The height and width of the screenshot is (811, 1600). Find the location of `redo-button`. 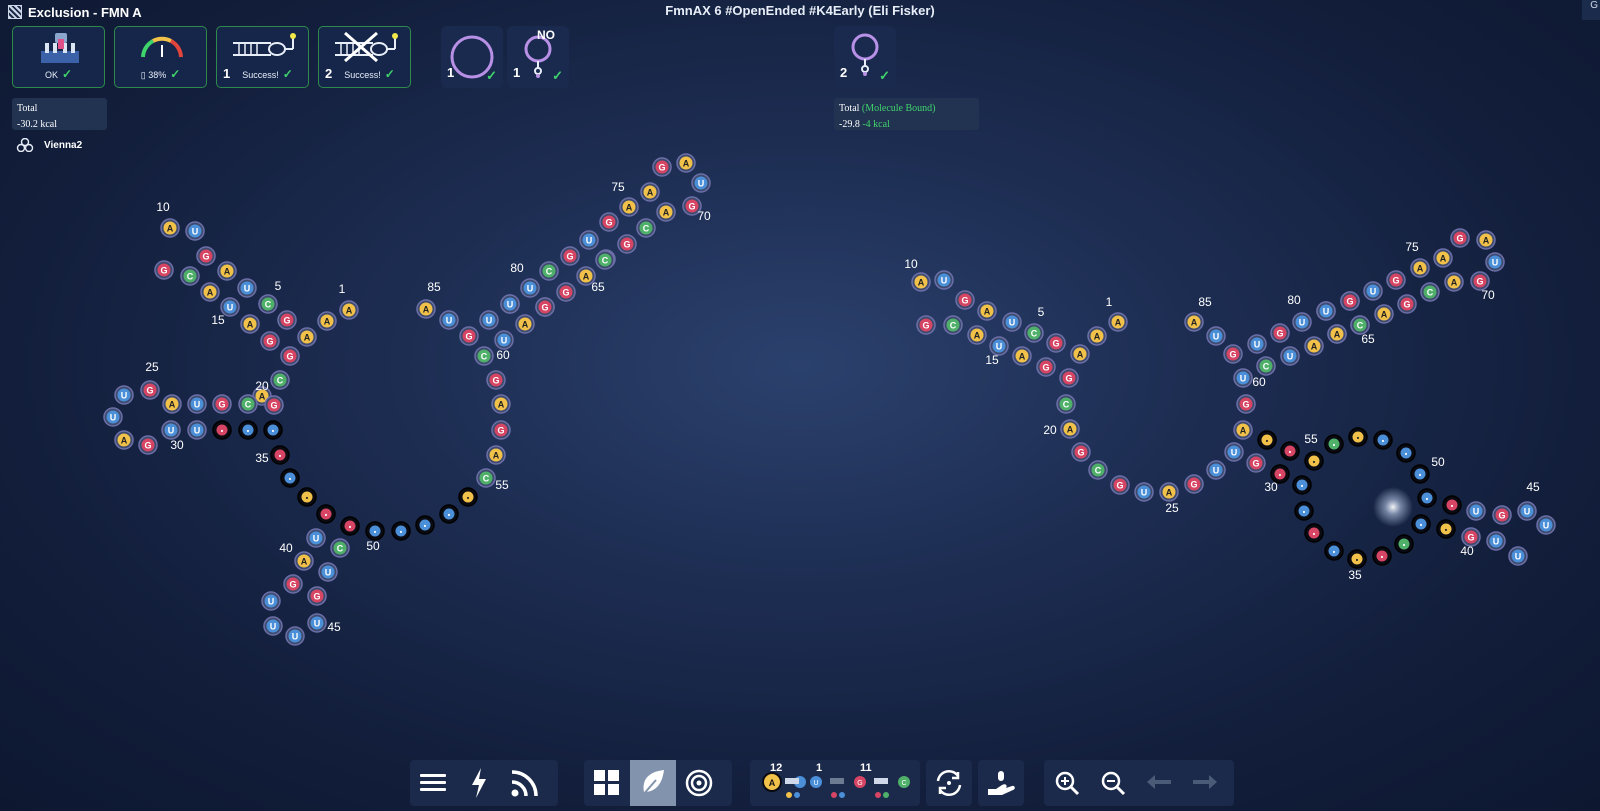

redo-button is located at coordinates (1205, 783).